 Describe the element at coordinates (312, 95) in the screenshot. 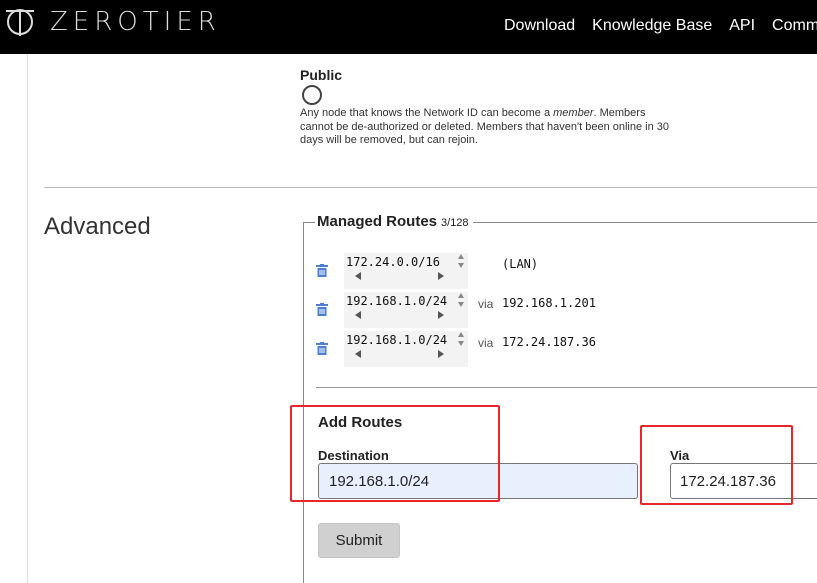

I see `public-radio` at that location.